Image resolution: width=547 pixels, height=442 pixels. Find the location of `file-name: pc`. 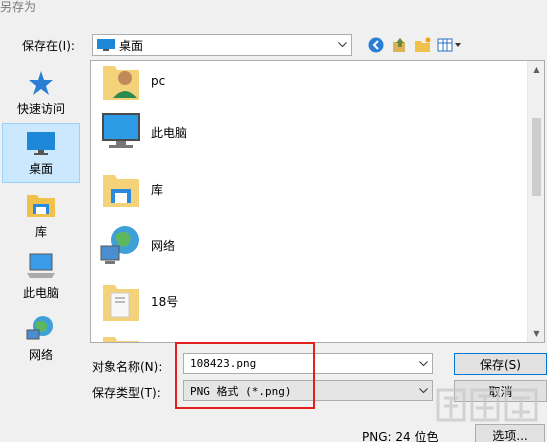

file-name: pc is located at coordinates (158, 81).